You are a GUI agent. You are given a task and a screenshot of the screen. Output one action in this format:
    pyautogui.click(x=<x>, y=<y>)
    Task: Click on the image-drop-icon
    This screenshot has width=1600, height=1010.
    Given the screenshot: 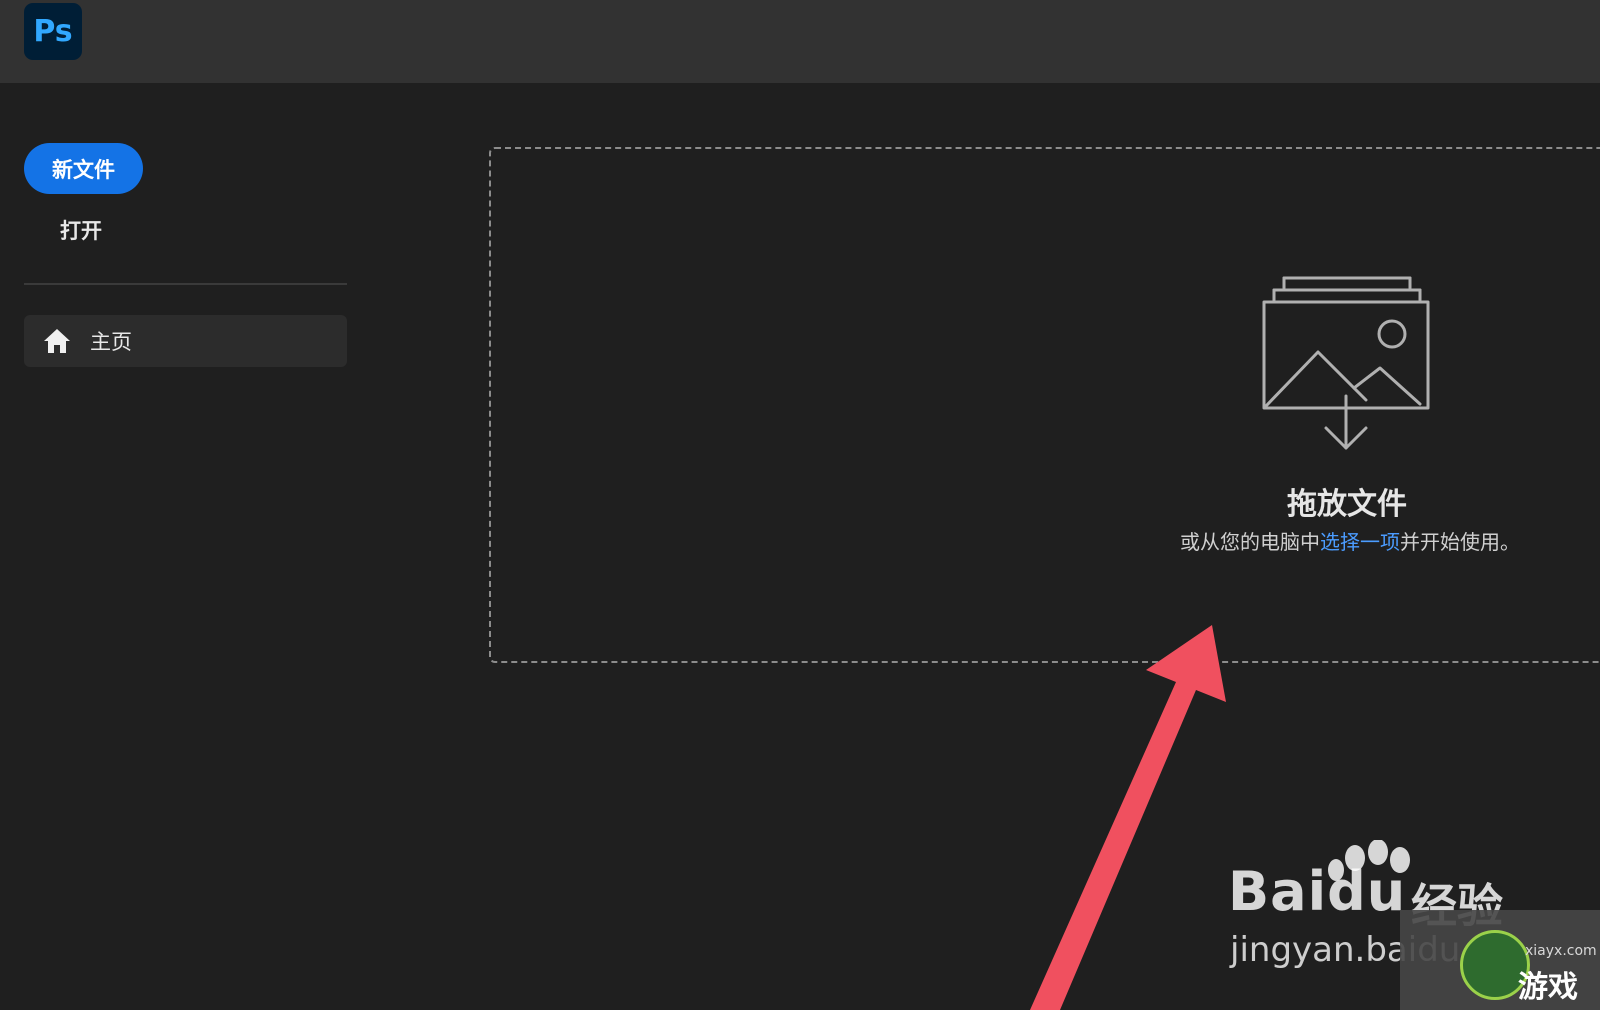 What is the action you would take?
    pyautogui.click(x=1346, y=363)
    